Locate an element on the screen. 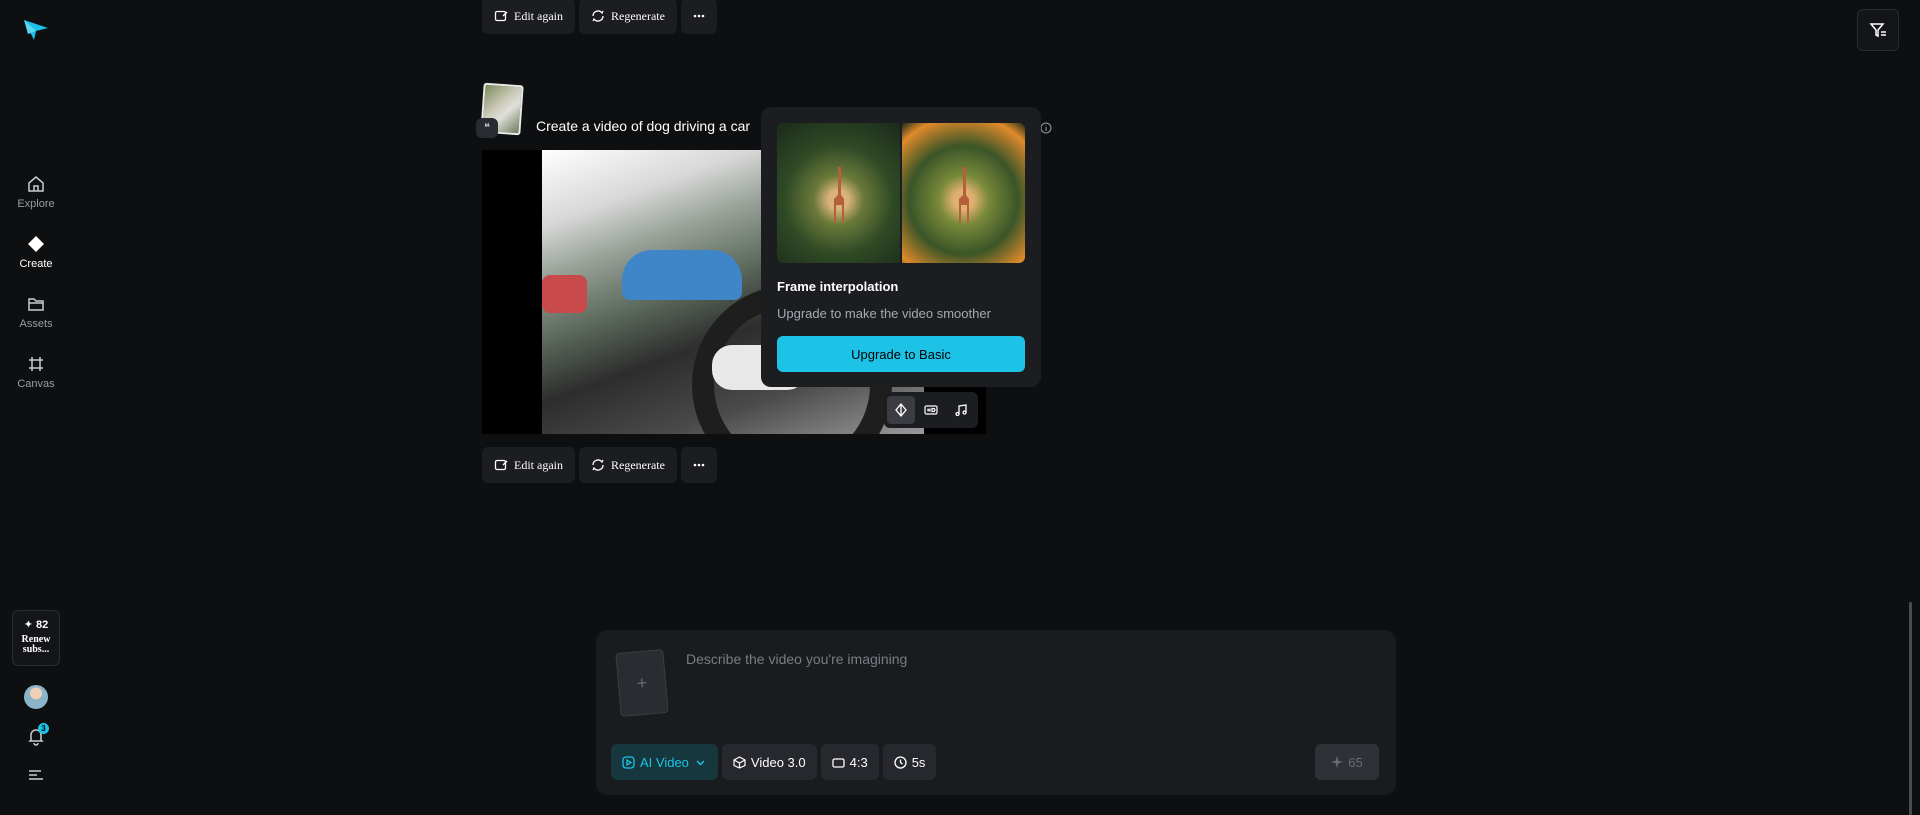  sidebar-item-create: Create is located at coordinates (36, 258).